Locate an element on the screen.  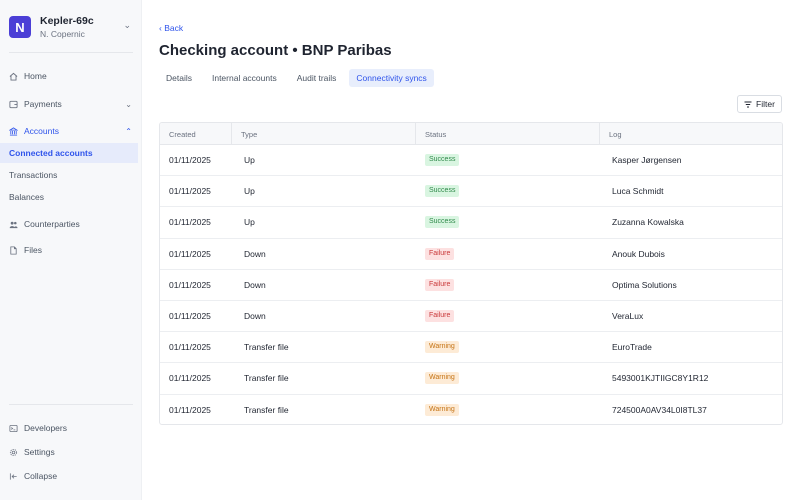
column-header-log: Log is located at coordinates (691, 134).